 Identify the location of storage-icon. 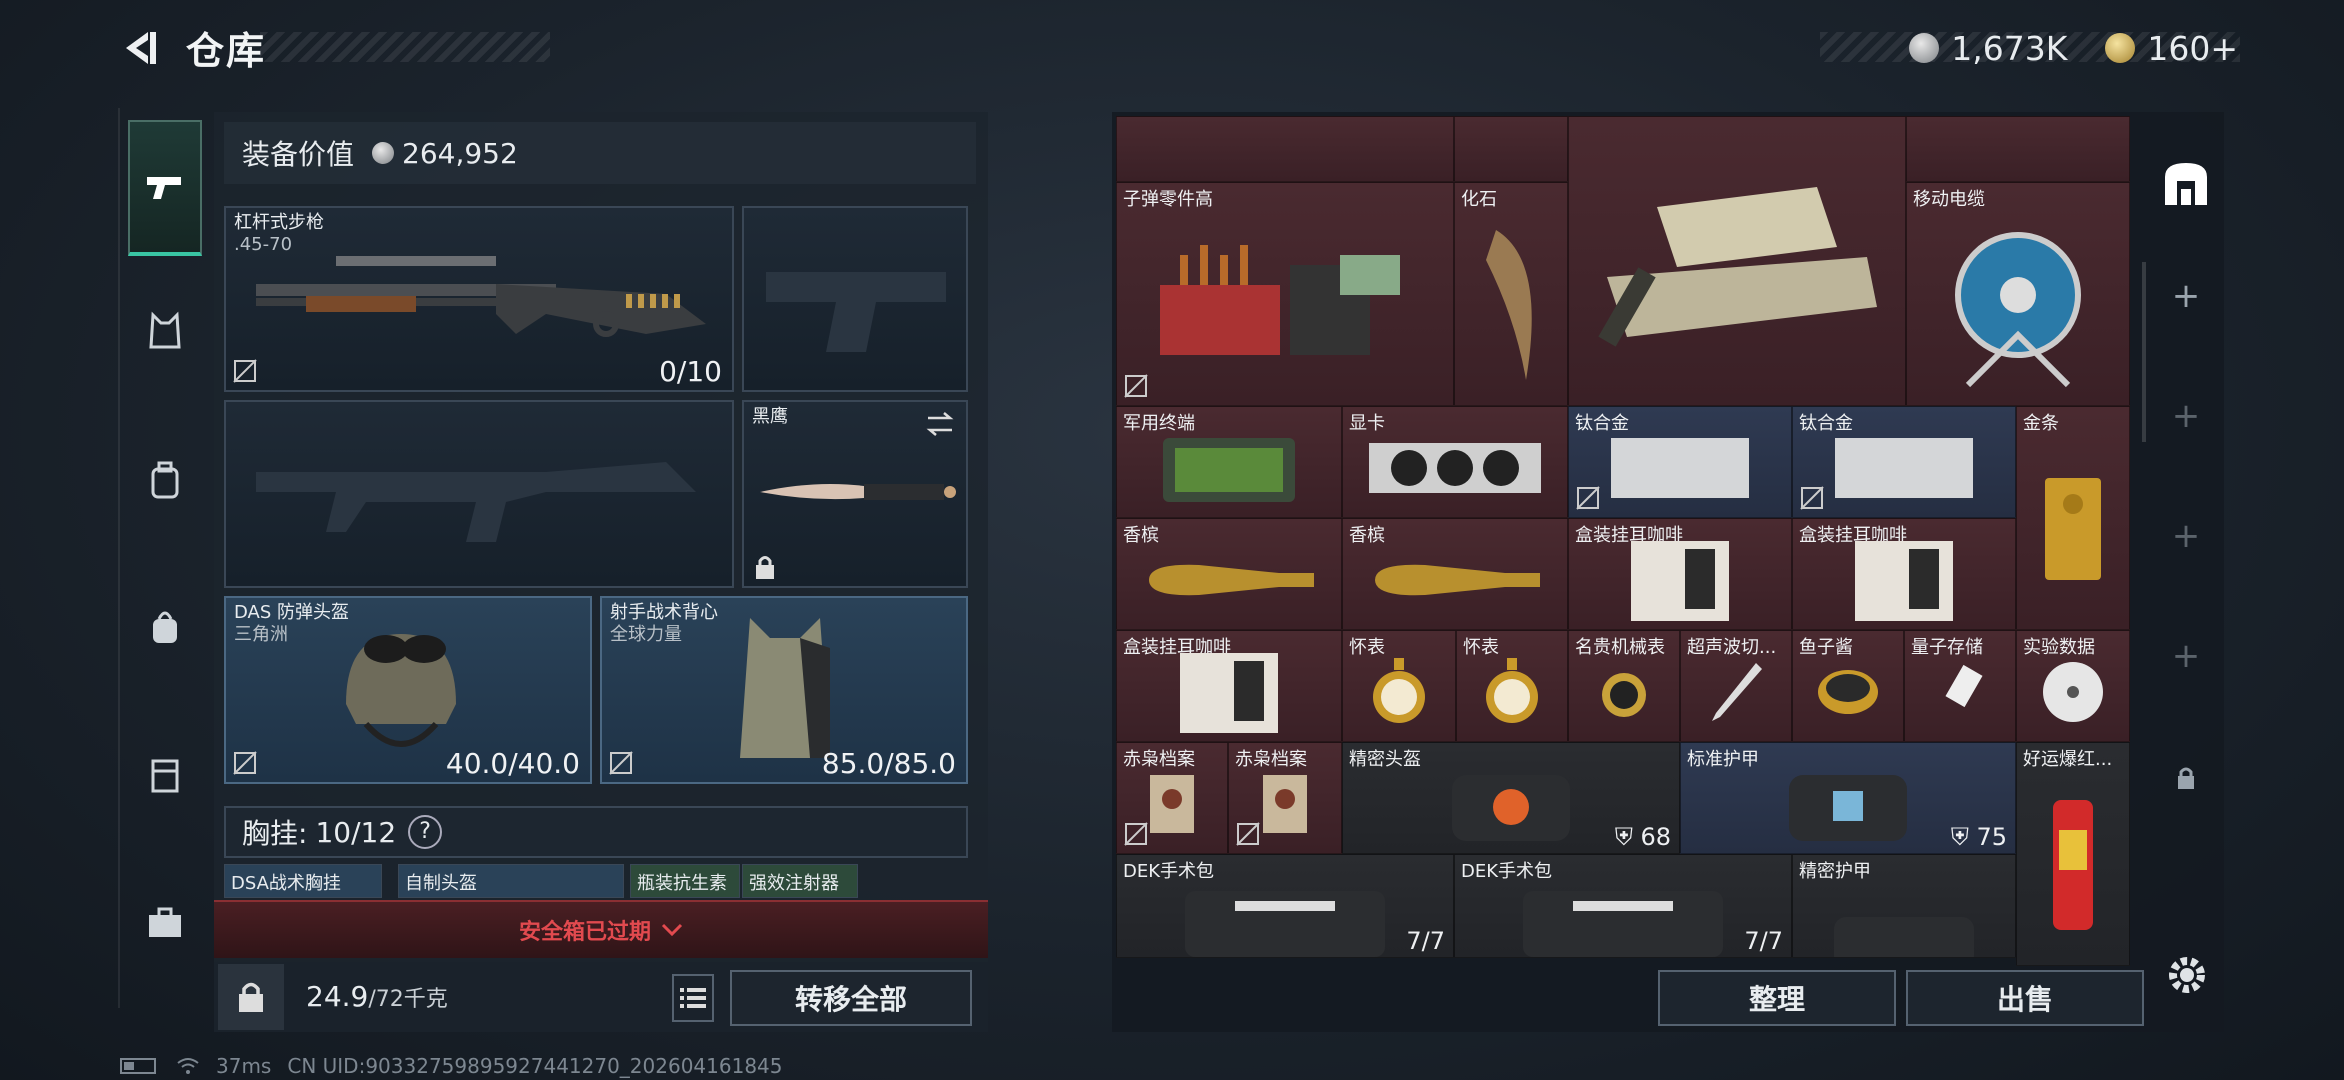
(2186, 184).